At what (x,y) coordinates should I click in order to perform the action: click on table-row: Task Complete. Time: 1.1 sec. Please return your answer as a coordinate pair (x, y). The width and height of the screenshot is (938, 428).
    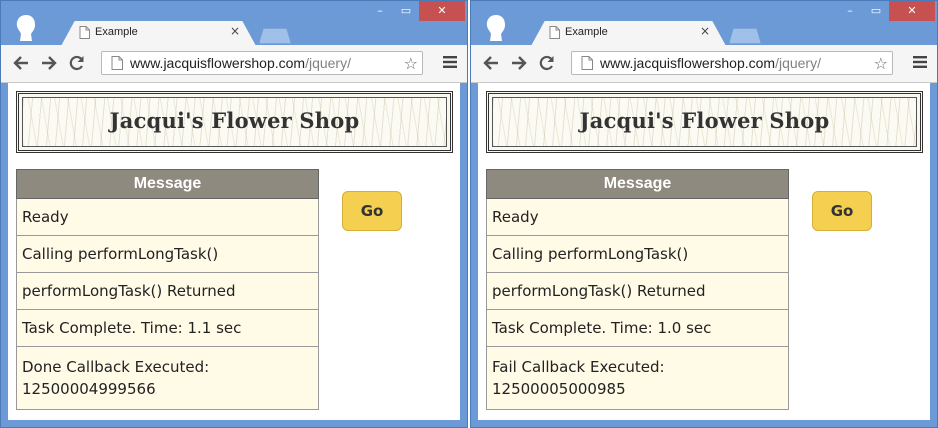
    Looking at the image, I should click on (167, 328).